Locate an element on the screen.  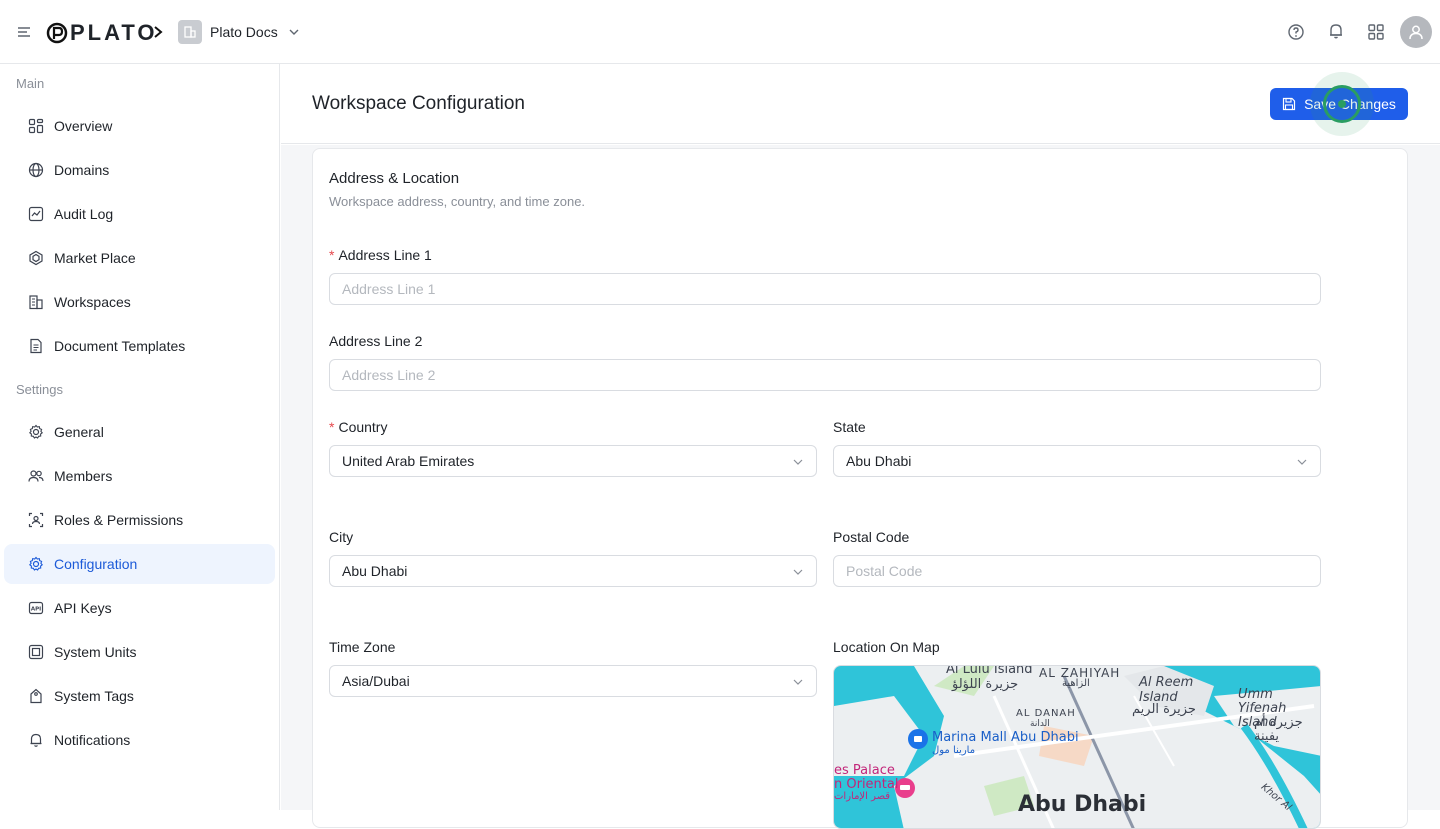
sidebar-item-audit-log: Audit Log is located at coordinates (139, 214).